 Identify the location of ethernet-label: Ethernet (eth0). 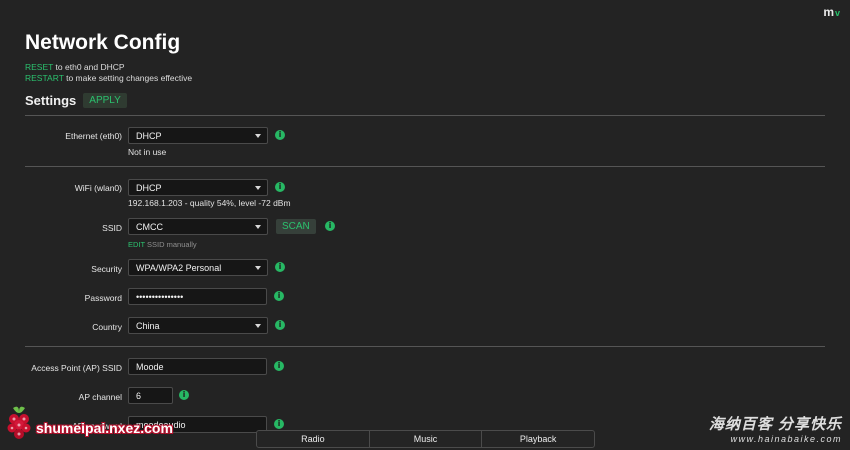
(93, 136).